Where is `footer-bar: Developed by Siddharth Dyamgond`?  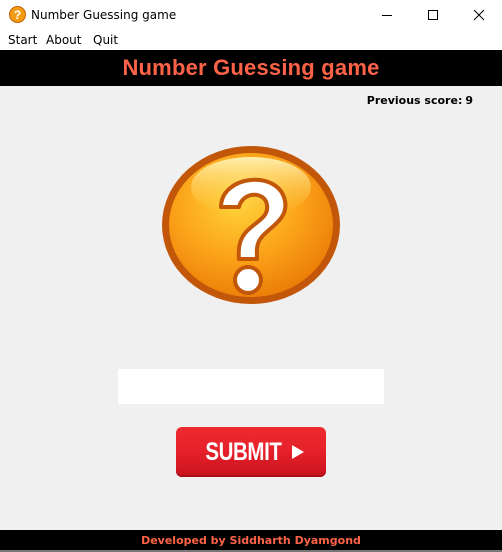
footer-bar: Developed by Siddharth Dyamgond is located at coordinates (251, 540).